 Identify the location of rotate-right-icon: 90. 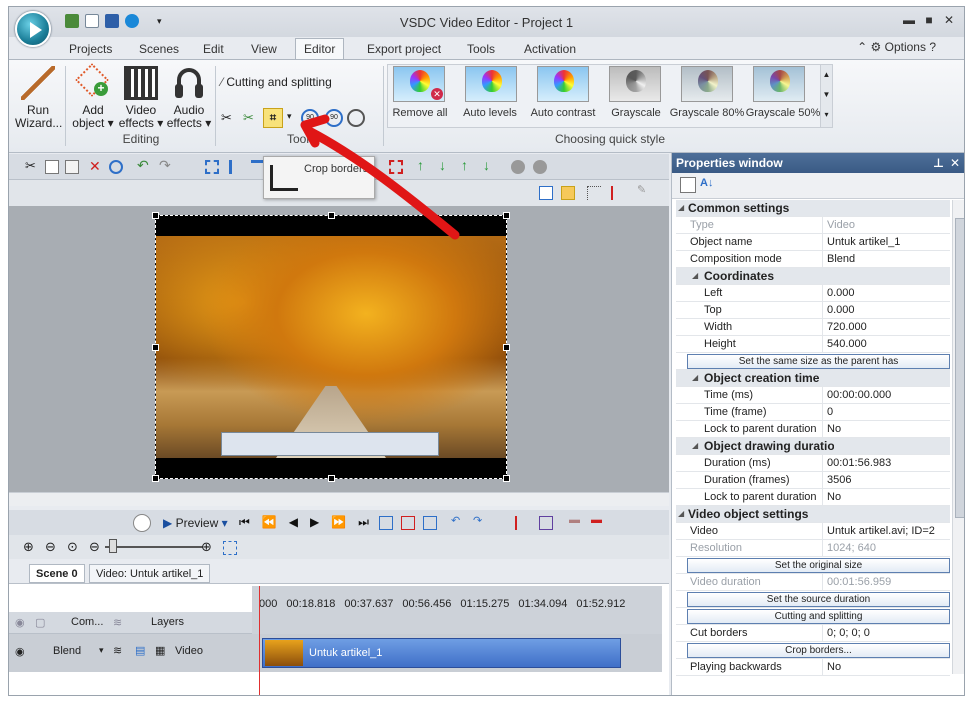
(334, 118).